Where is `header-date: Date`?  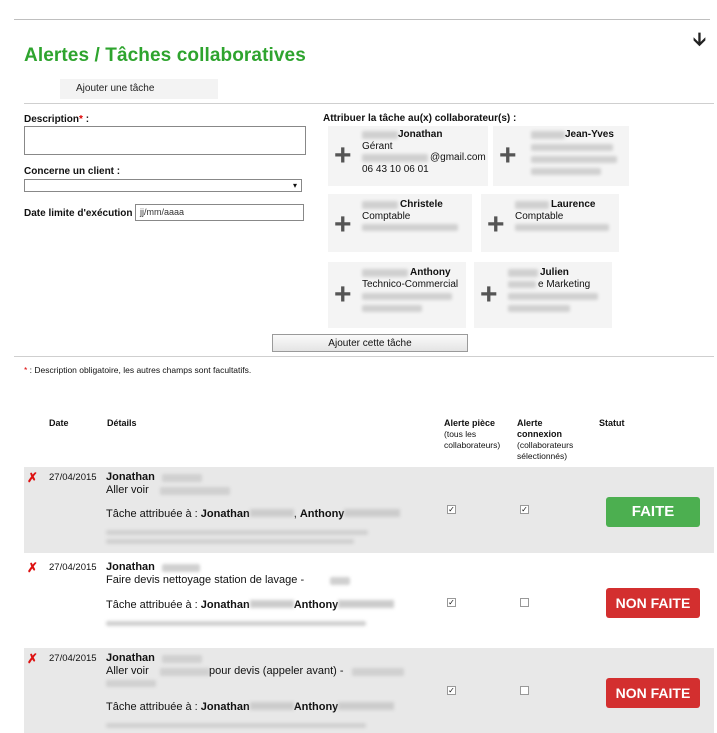 header-date: Date is located at coordinates (59, 423).